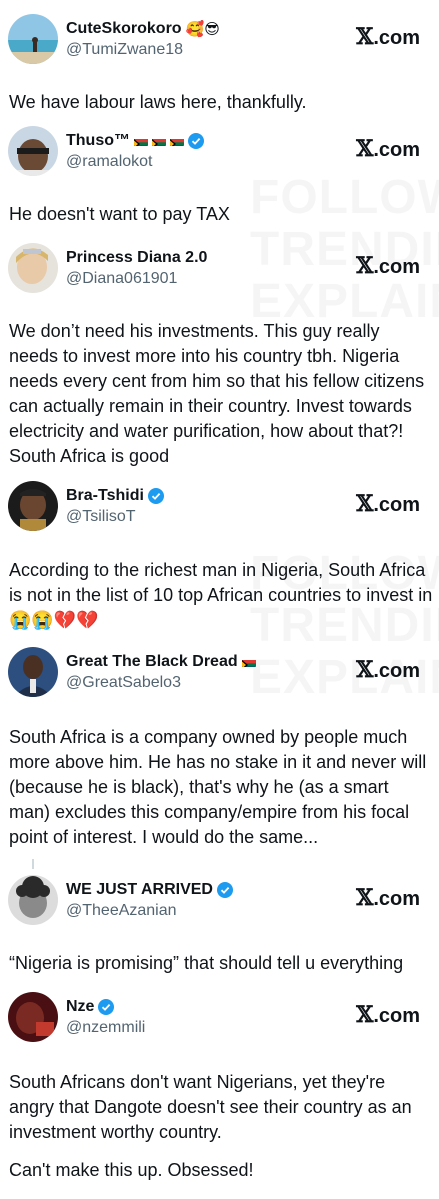  I want to click on user-handle: @GreatSabelo3, so click(123, 683).